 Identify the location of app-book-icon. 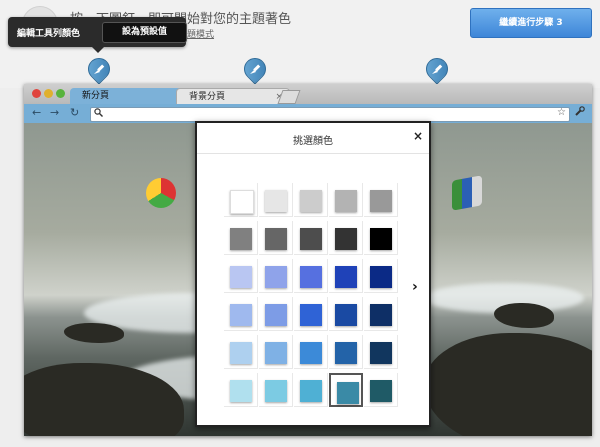
(467, 193).